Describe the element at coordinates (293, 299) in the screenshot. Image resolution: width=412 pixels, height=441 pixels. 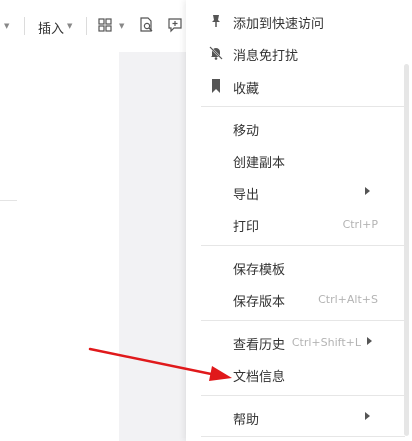
I see `menu-item-save-version: 保存版本 Ctrl+Alt+S` at that location.